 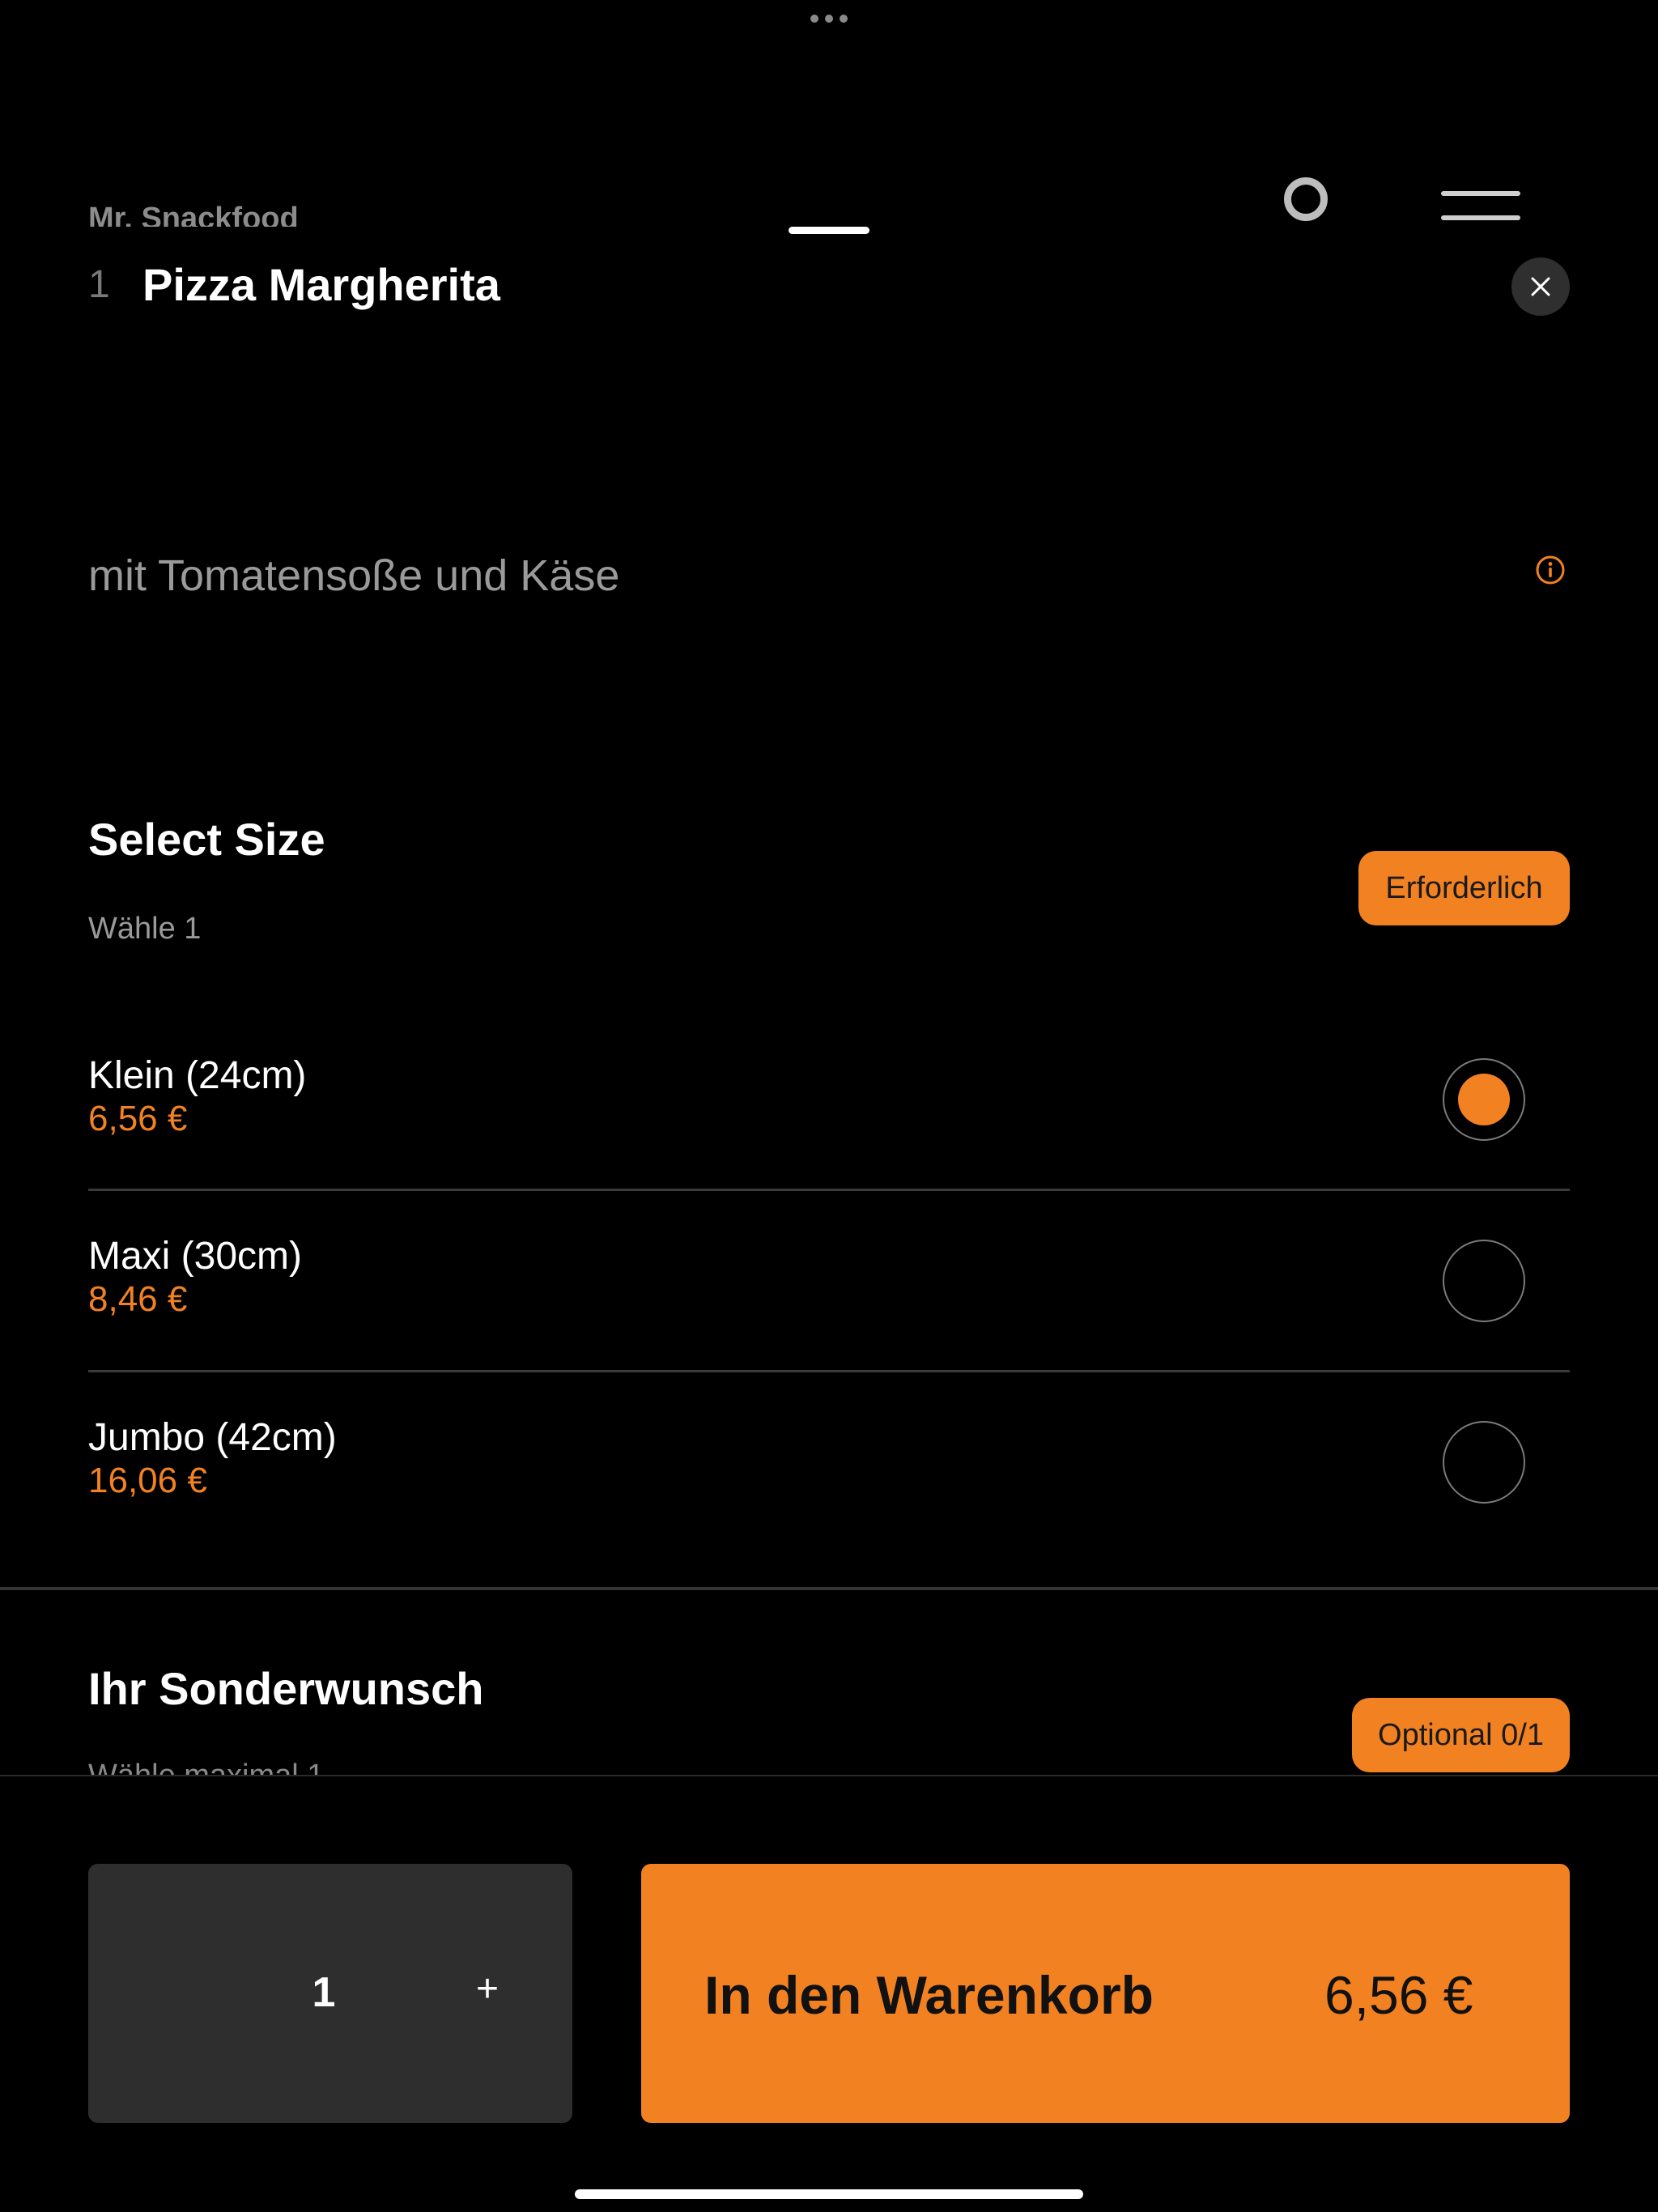 I want to click on radio-button-selected, so click(x=1484, y=1099).